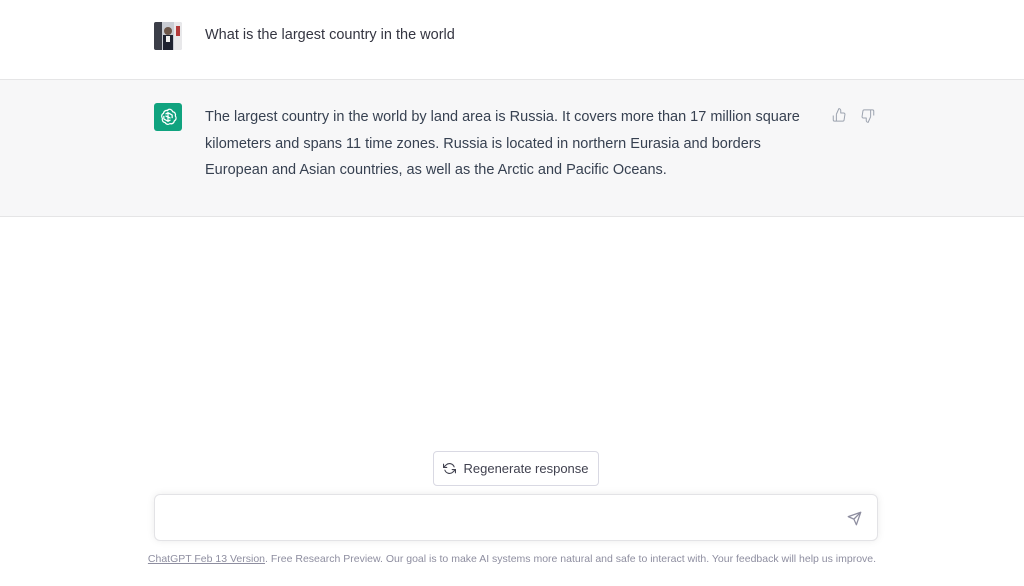 Image resolution: width=1024 pixels, height=586 pixels. I want to click on version-link: ChatGPT Feb 13 Version, so click(206, 559).